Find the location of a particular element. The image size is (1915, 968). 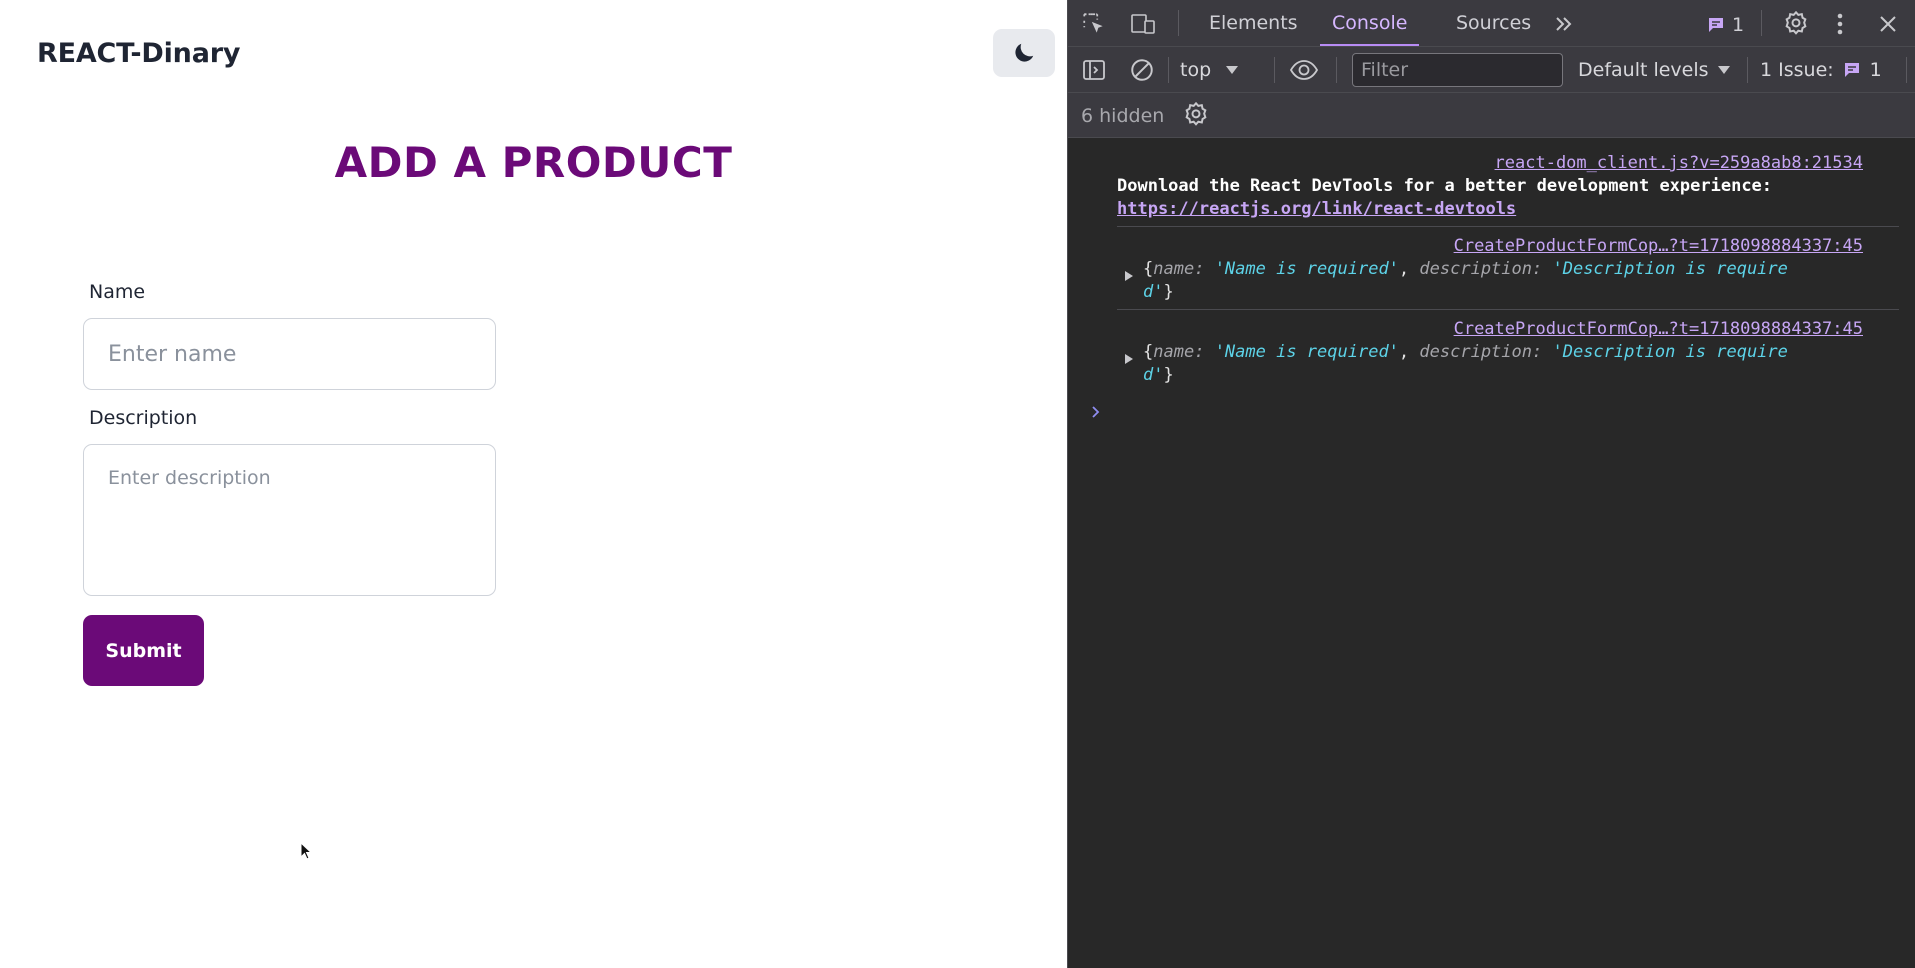

inspect-element-icon is located at coordinates (1094, 24).